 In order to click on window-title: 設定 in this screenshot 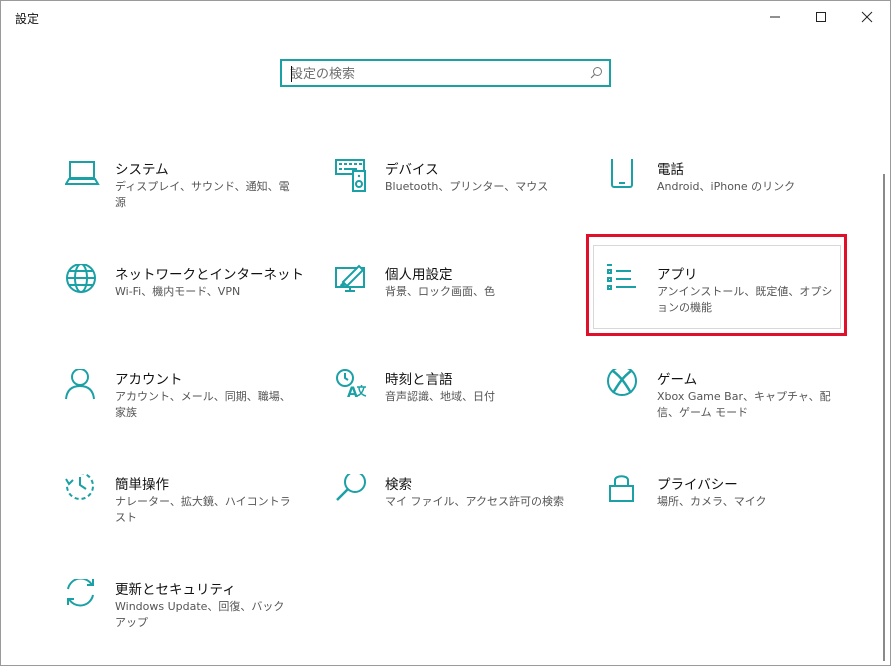, I will do `click(27, 19)`.